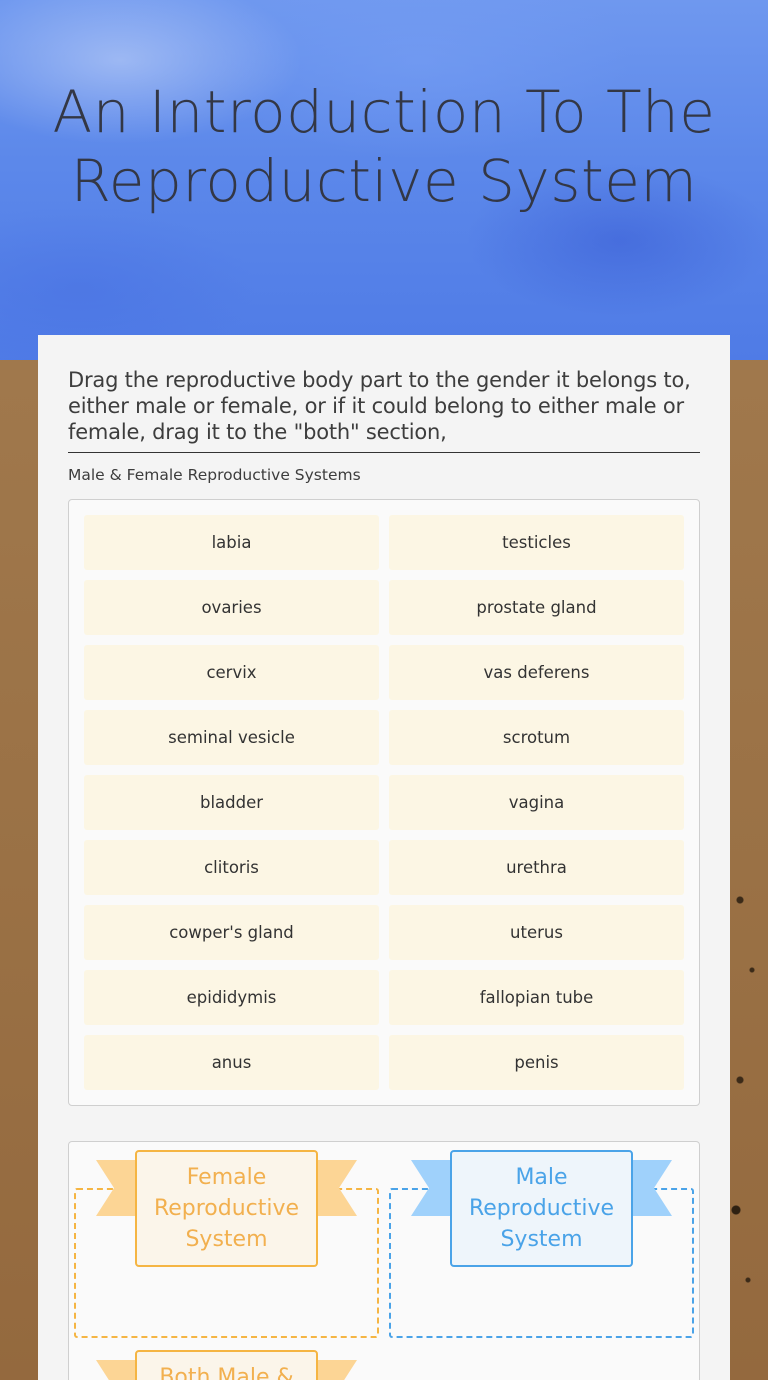 This screenshot has height=1380, width=768. Describe the element at coordinates (536, 932) in the screenshot. I see `drag-item: uterus` at that location.